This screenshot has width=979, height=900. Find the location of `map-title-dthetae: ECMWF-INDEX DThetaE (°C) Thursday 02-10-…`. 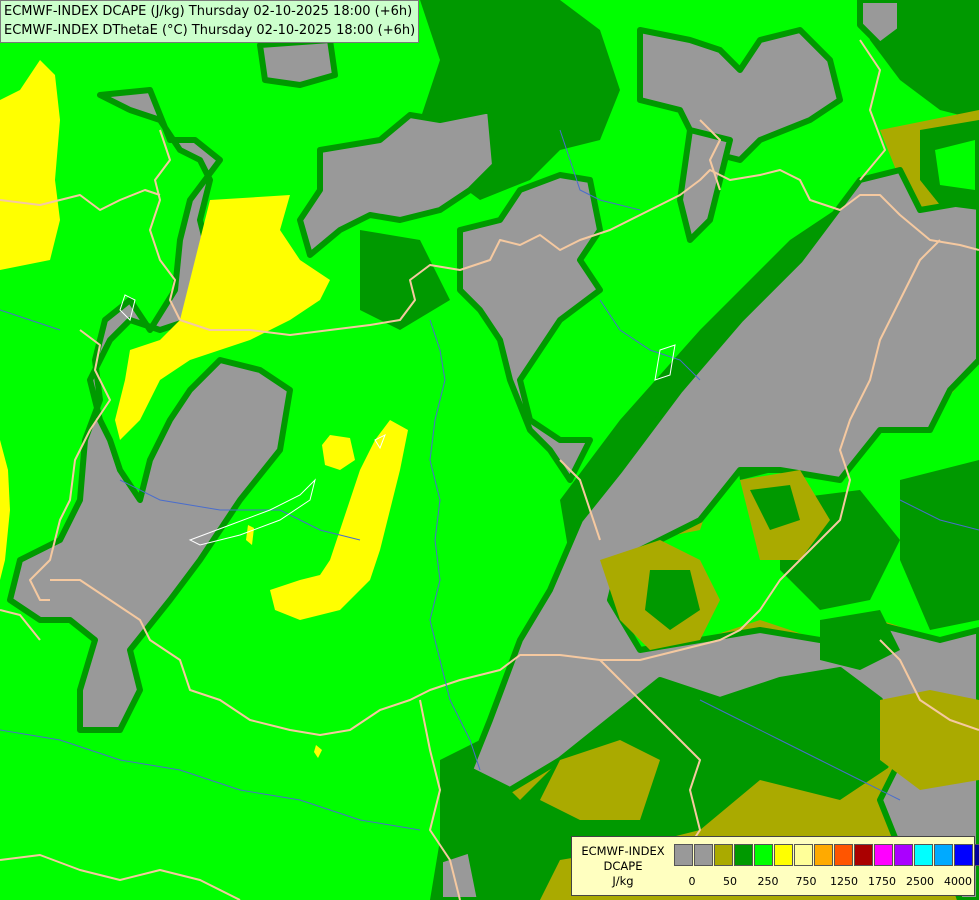

map-title-dthetae: ECMWF-INDEX DThetaE (°C) Thursday 02-10-… is located at coordinates (210, 30).